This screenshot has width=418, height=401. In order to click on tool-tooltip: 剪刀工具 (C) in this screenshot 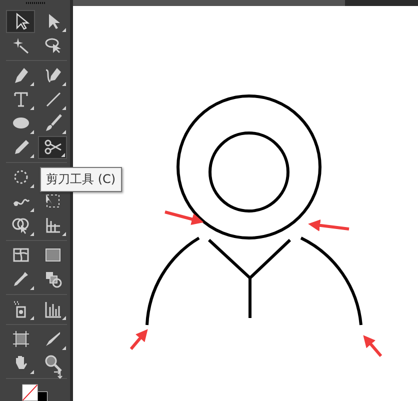, I will do `click(81, 179)`.